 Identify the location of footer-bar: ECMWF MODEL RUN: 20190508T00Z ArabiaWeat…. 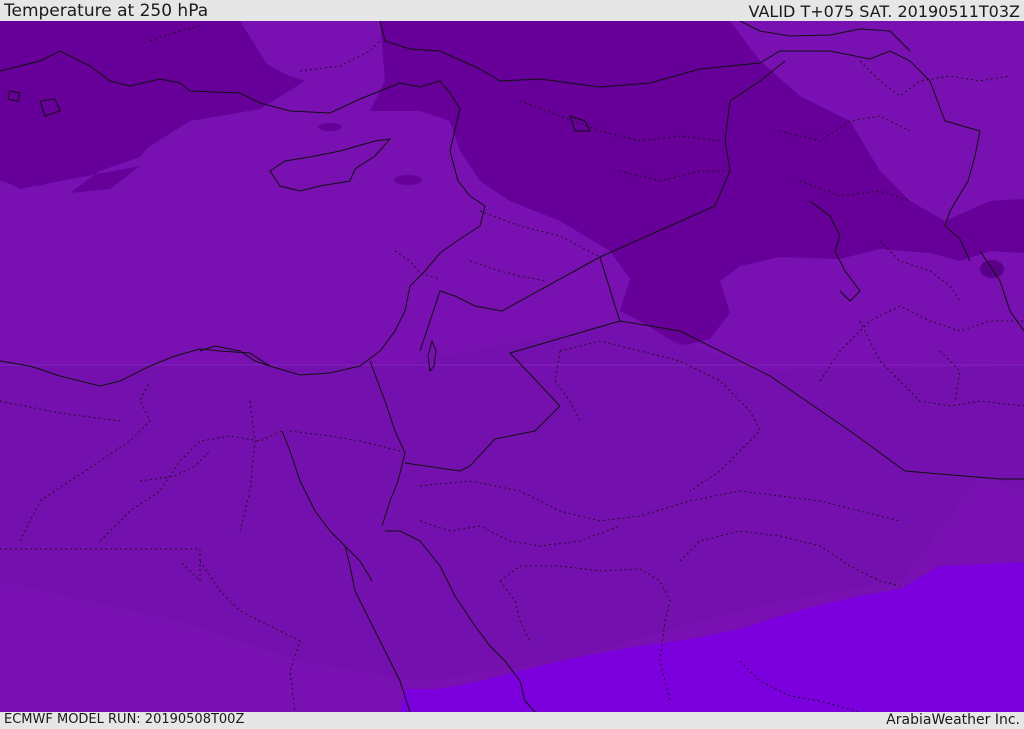
(512, 720).